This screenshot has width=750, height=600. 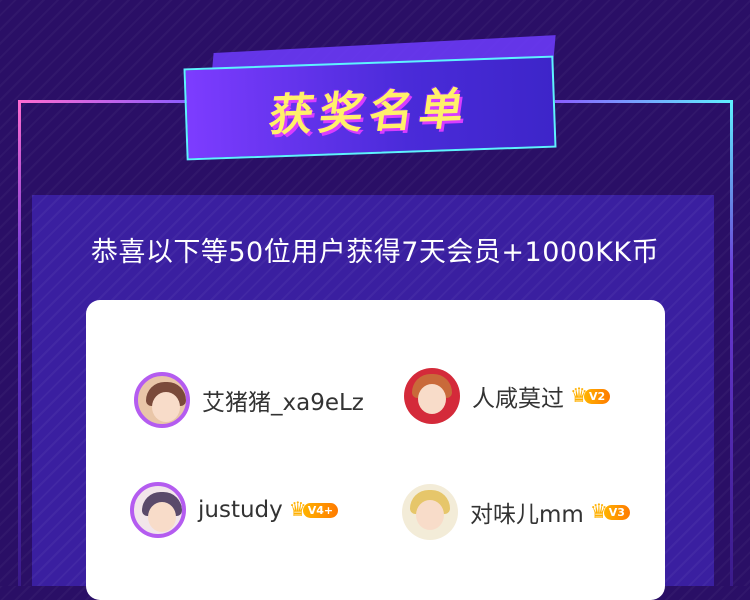 I want to click on winner-item: 对味儿mm ♛ V3, so click(x=516, y=512).